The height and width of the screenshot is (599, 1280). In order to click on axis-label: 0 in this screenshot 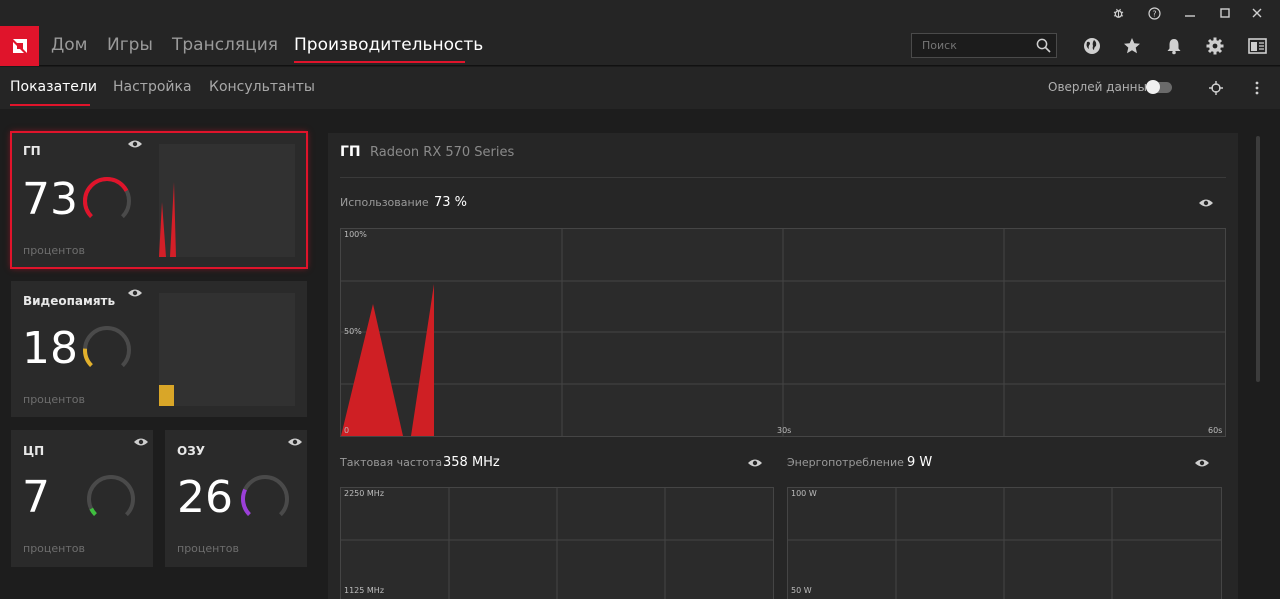, I will do `click(347, 430)`.